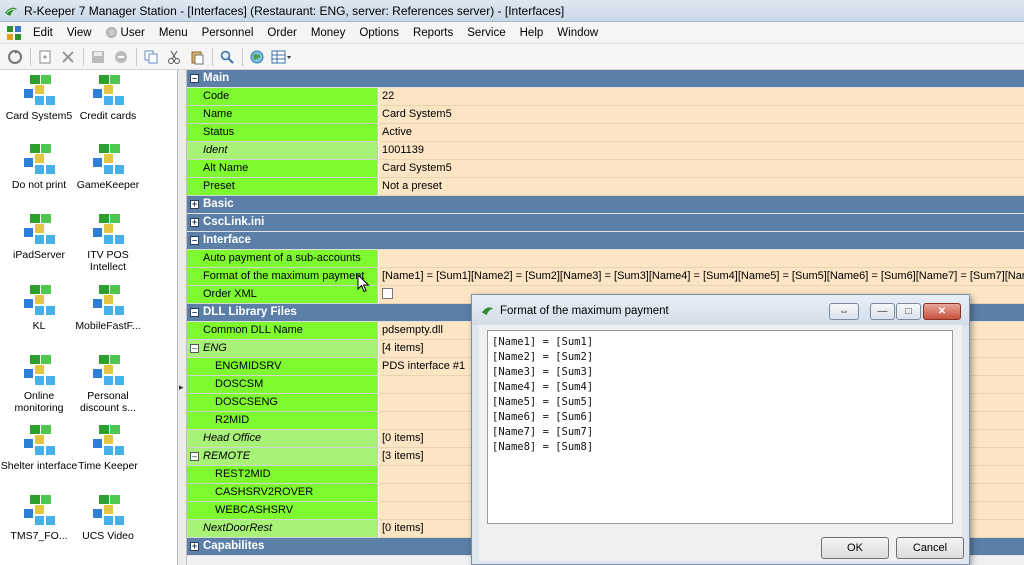 The height and width of the screenshot is (565, 1024). Describe the element at coordinates (605, 241) in the screenshot. I see `category-interface: – Interface` at that location.